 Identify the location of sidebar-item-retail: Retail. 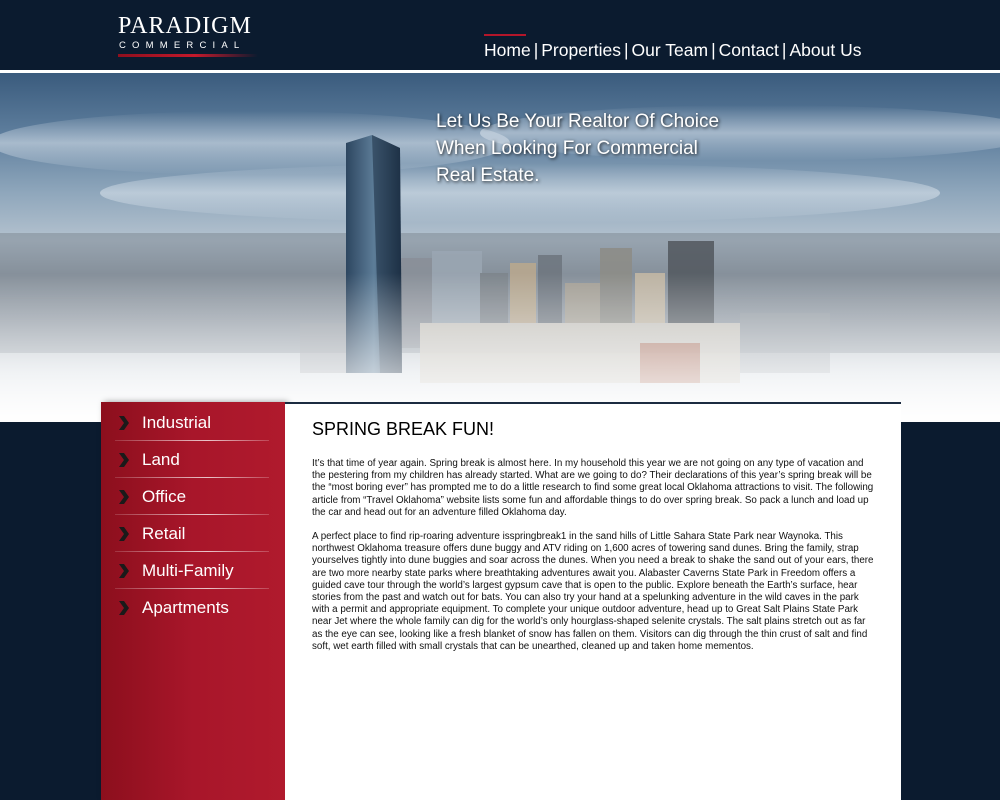
(193, 533).